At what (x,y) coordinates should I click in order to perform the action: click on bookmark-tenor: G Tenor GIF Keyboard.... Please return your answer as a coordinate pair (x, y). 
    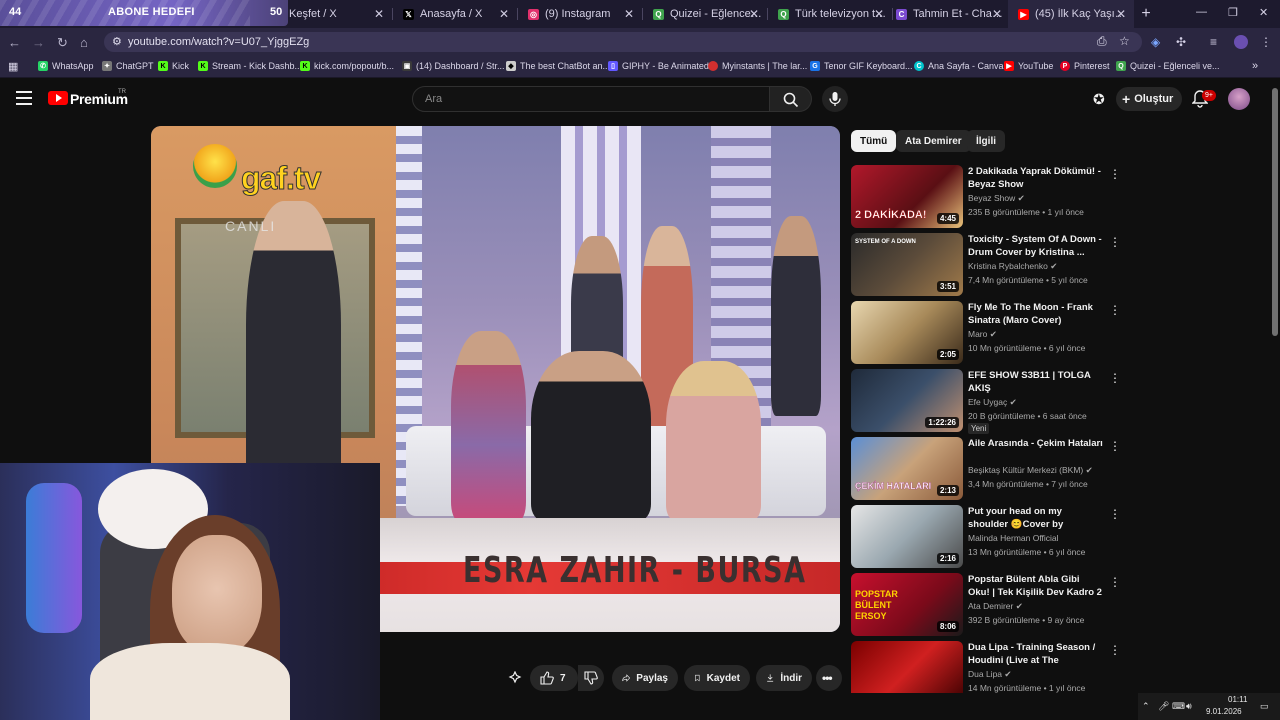
    Looking at the image, I should click on (861, 66).